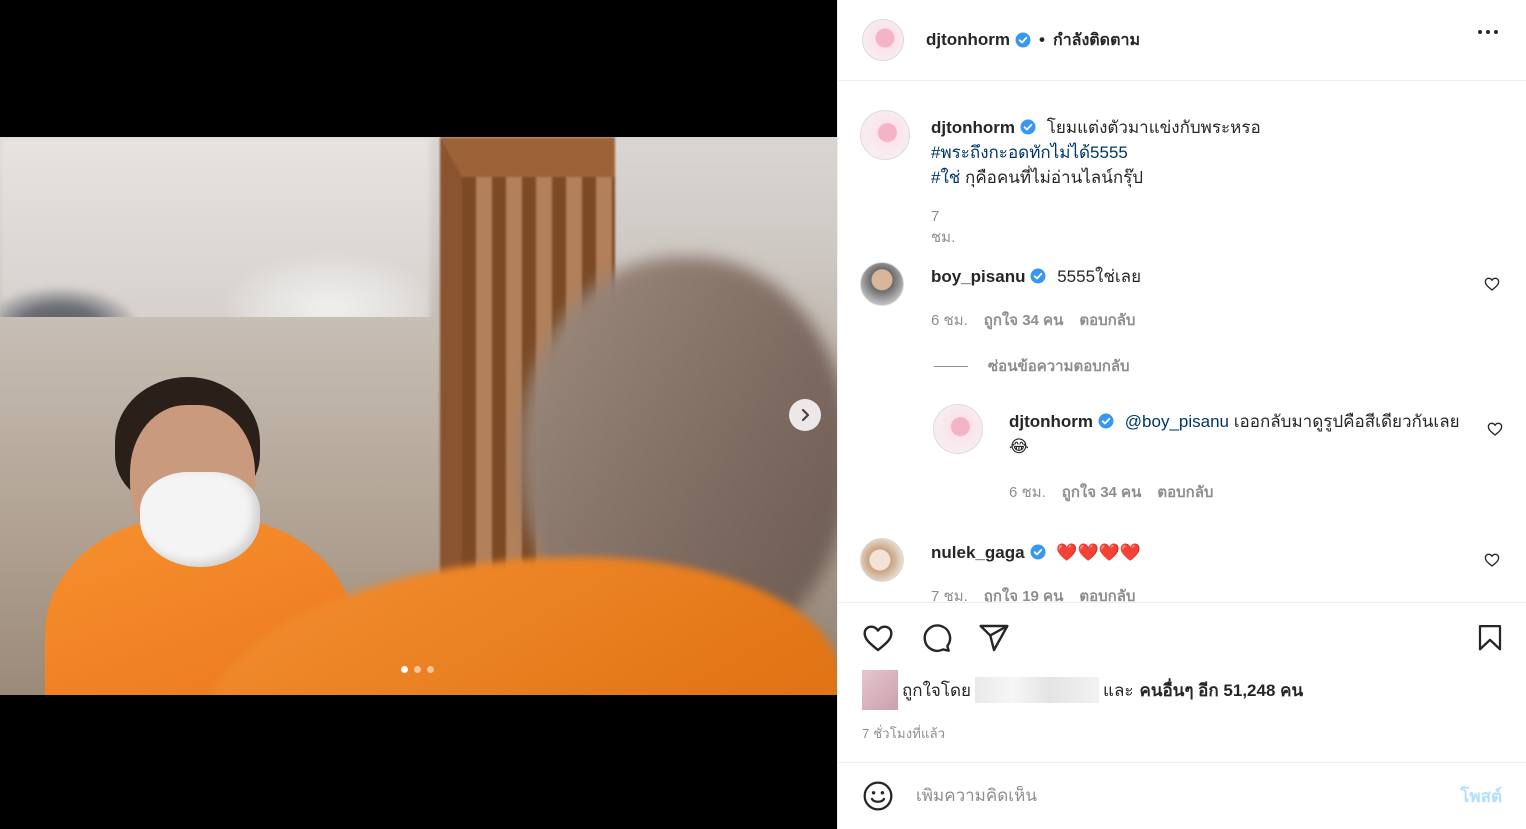  Describe the element at coordinates (936, 690) in the screenshot. I see `likes-prefix: ถูกใจโดย` at that location.